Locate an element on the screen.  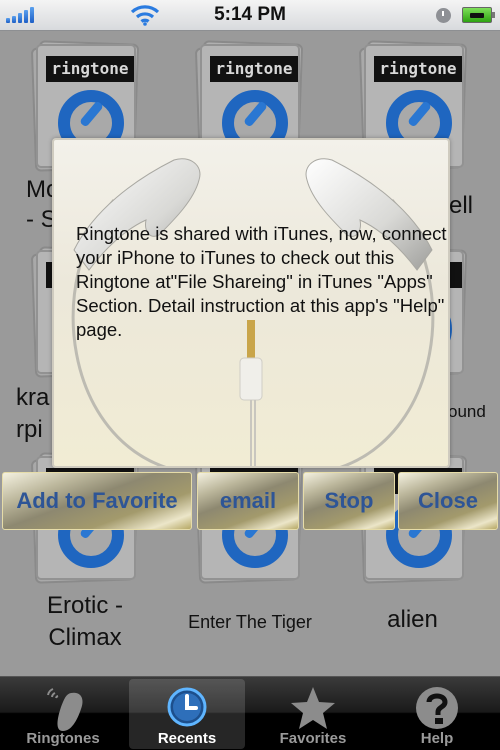
close-button: Close is located at coordinates (448, 501).